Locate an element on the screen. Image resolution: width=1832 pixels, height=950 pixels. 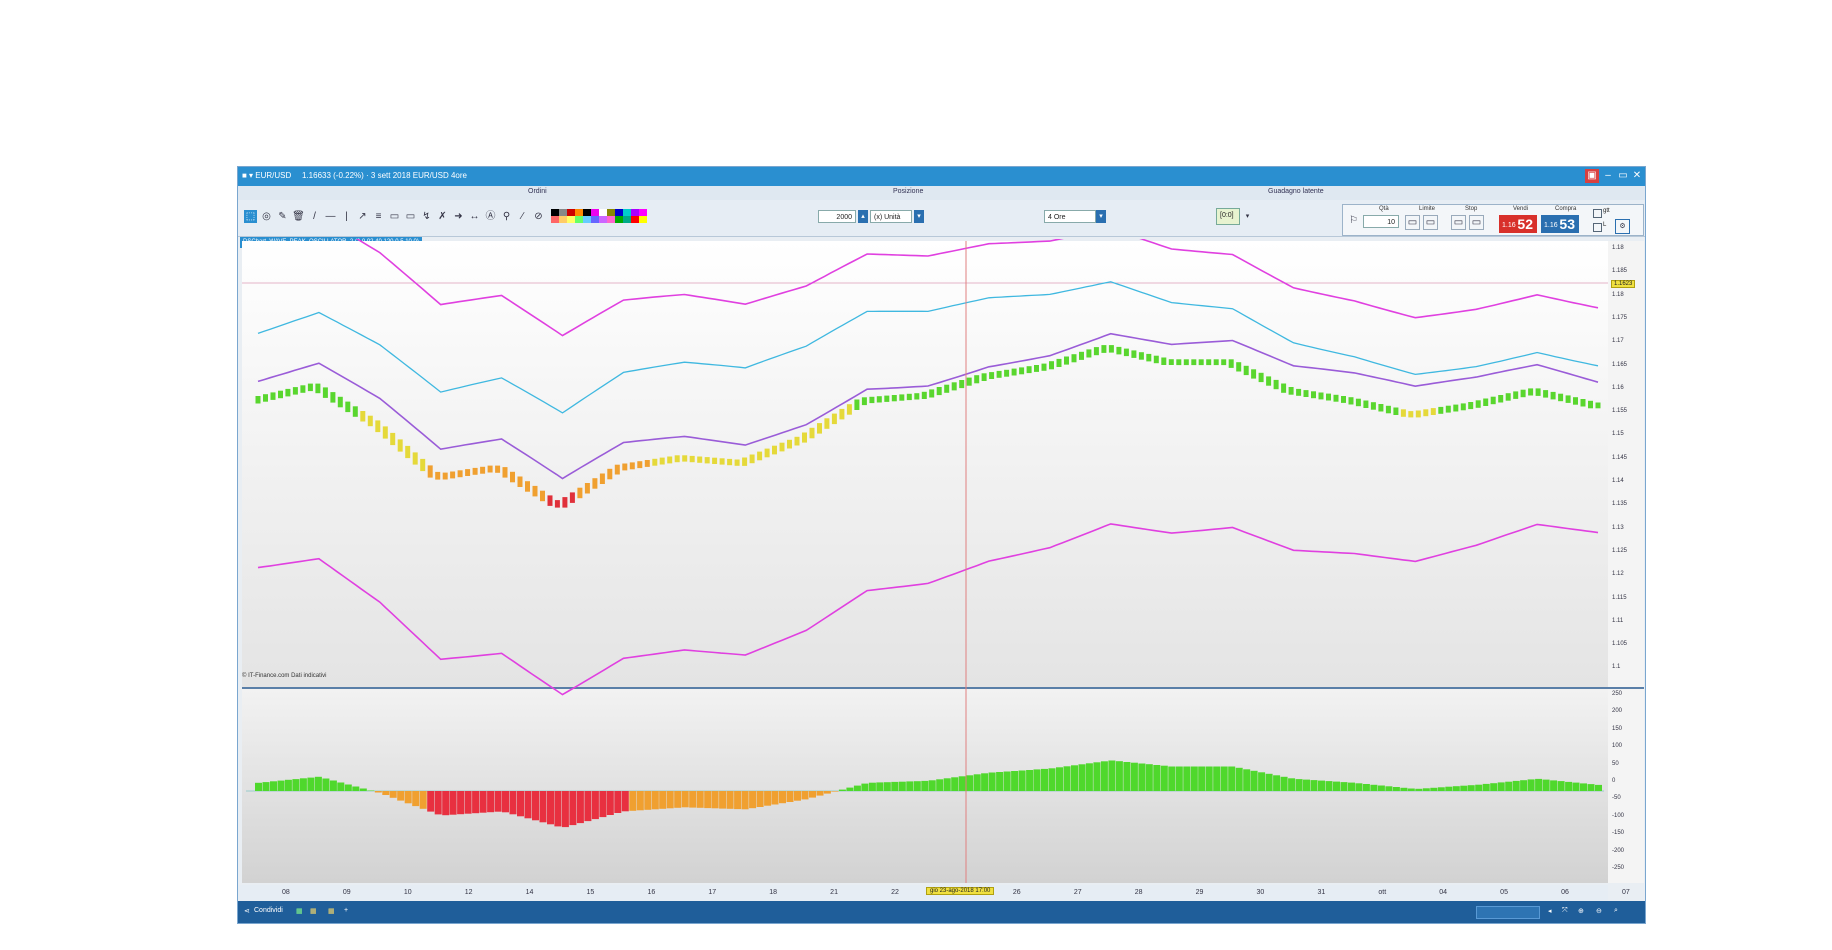
rectangle-tool-icon: ▭ is located at coordinates (394, 216).